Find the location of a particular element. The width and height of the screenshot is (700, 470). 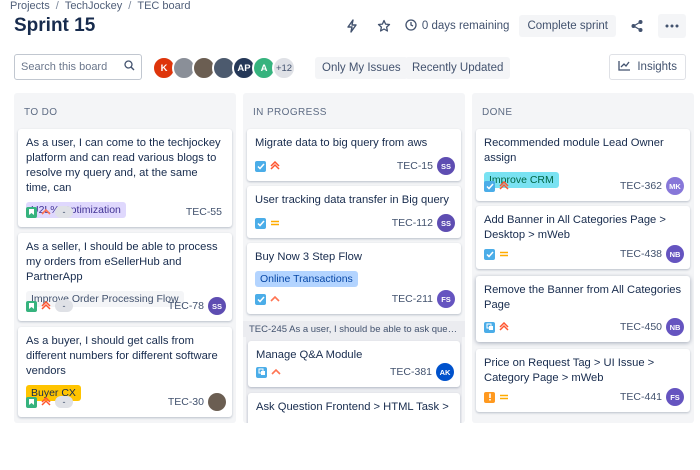

column-title: DONE is located at coordinates (497, 112).